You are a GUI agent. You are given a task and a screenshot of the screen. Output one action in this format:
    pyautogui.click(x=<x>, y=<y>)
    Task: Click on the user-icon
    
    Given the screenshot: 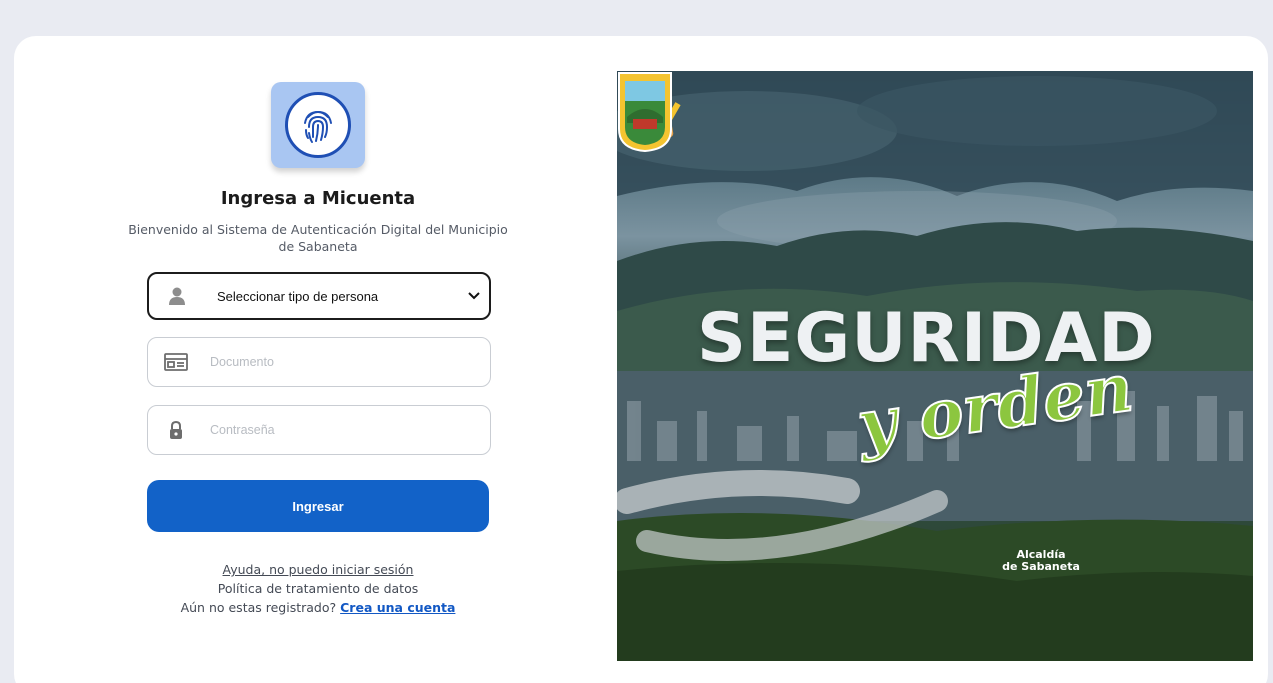 What is the action you would take?
    pyautogui.click(x=177, y=296)
    